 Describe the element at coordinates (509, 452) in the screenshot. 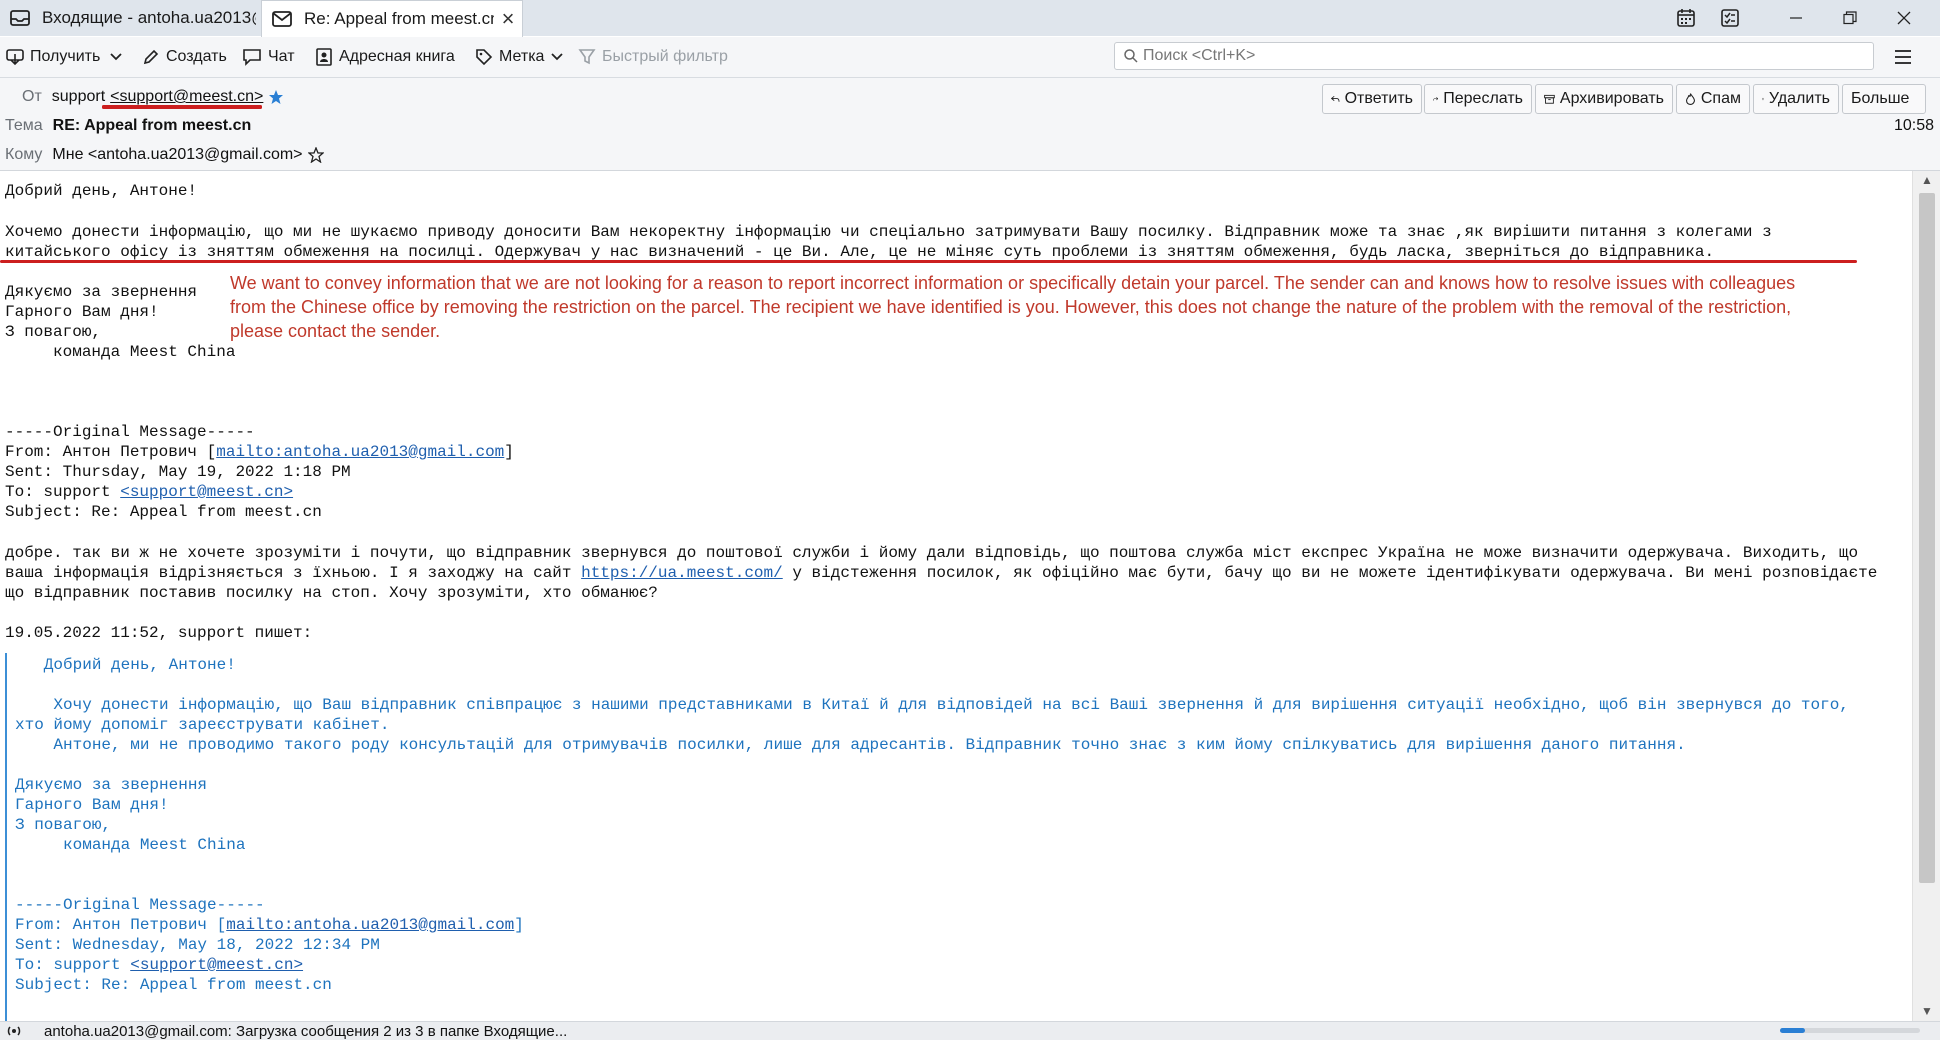

I see `orig-from-suffix: ]` at that location.